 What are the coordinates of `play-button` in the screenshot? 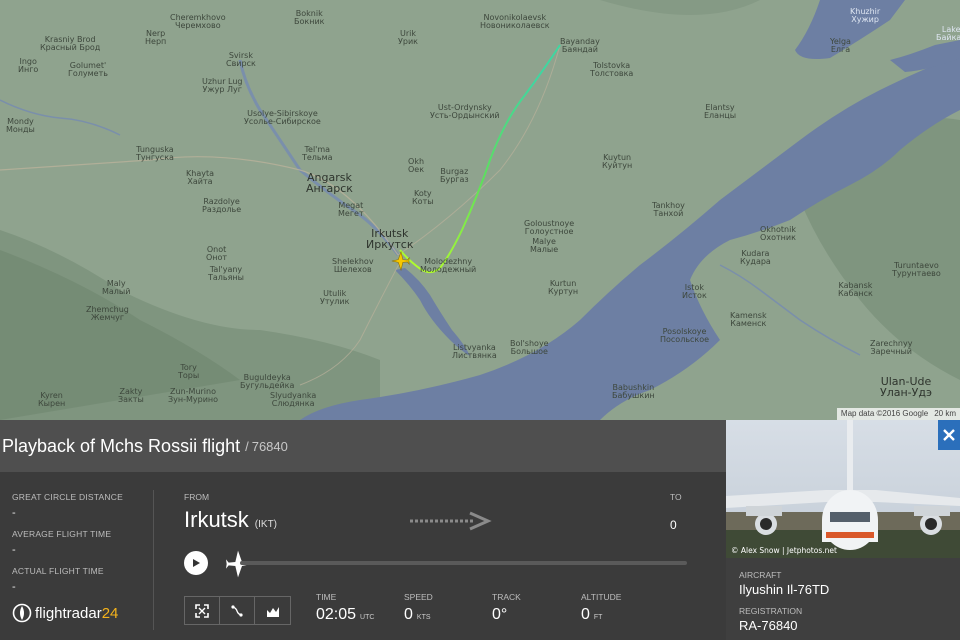 It's located at (196, 563).